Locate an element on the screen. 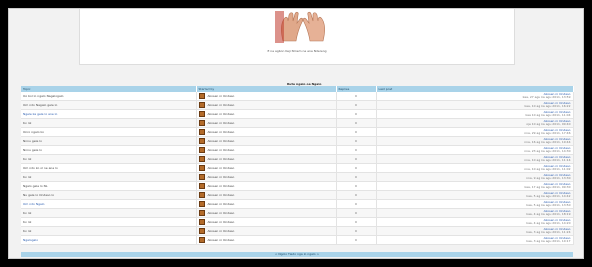  topic-cell: Oo bol lo ngalo Nagalogalo is located at coordinates (109, 96).